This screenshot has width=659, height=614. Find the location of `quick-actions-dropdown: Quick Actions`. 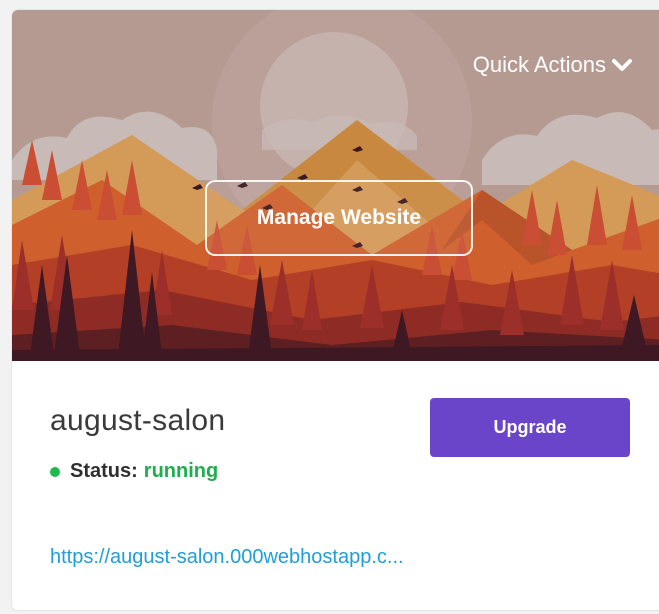

quick-actions-dropdown: Quick Actions is located at coordinates (552, 65).